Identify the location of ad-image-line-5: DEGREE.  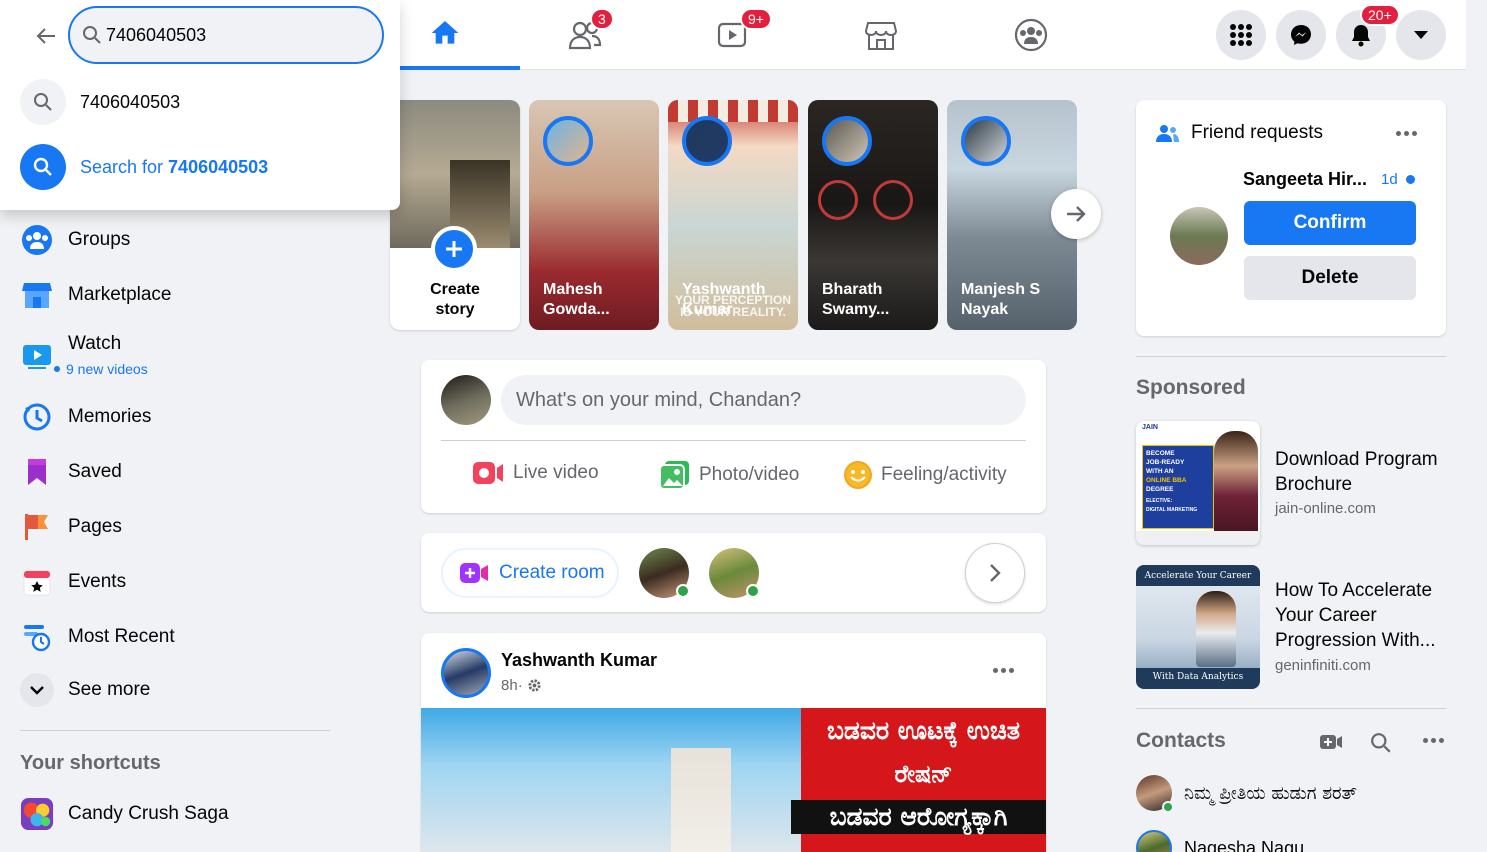
(1160, 489).